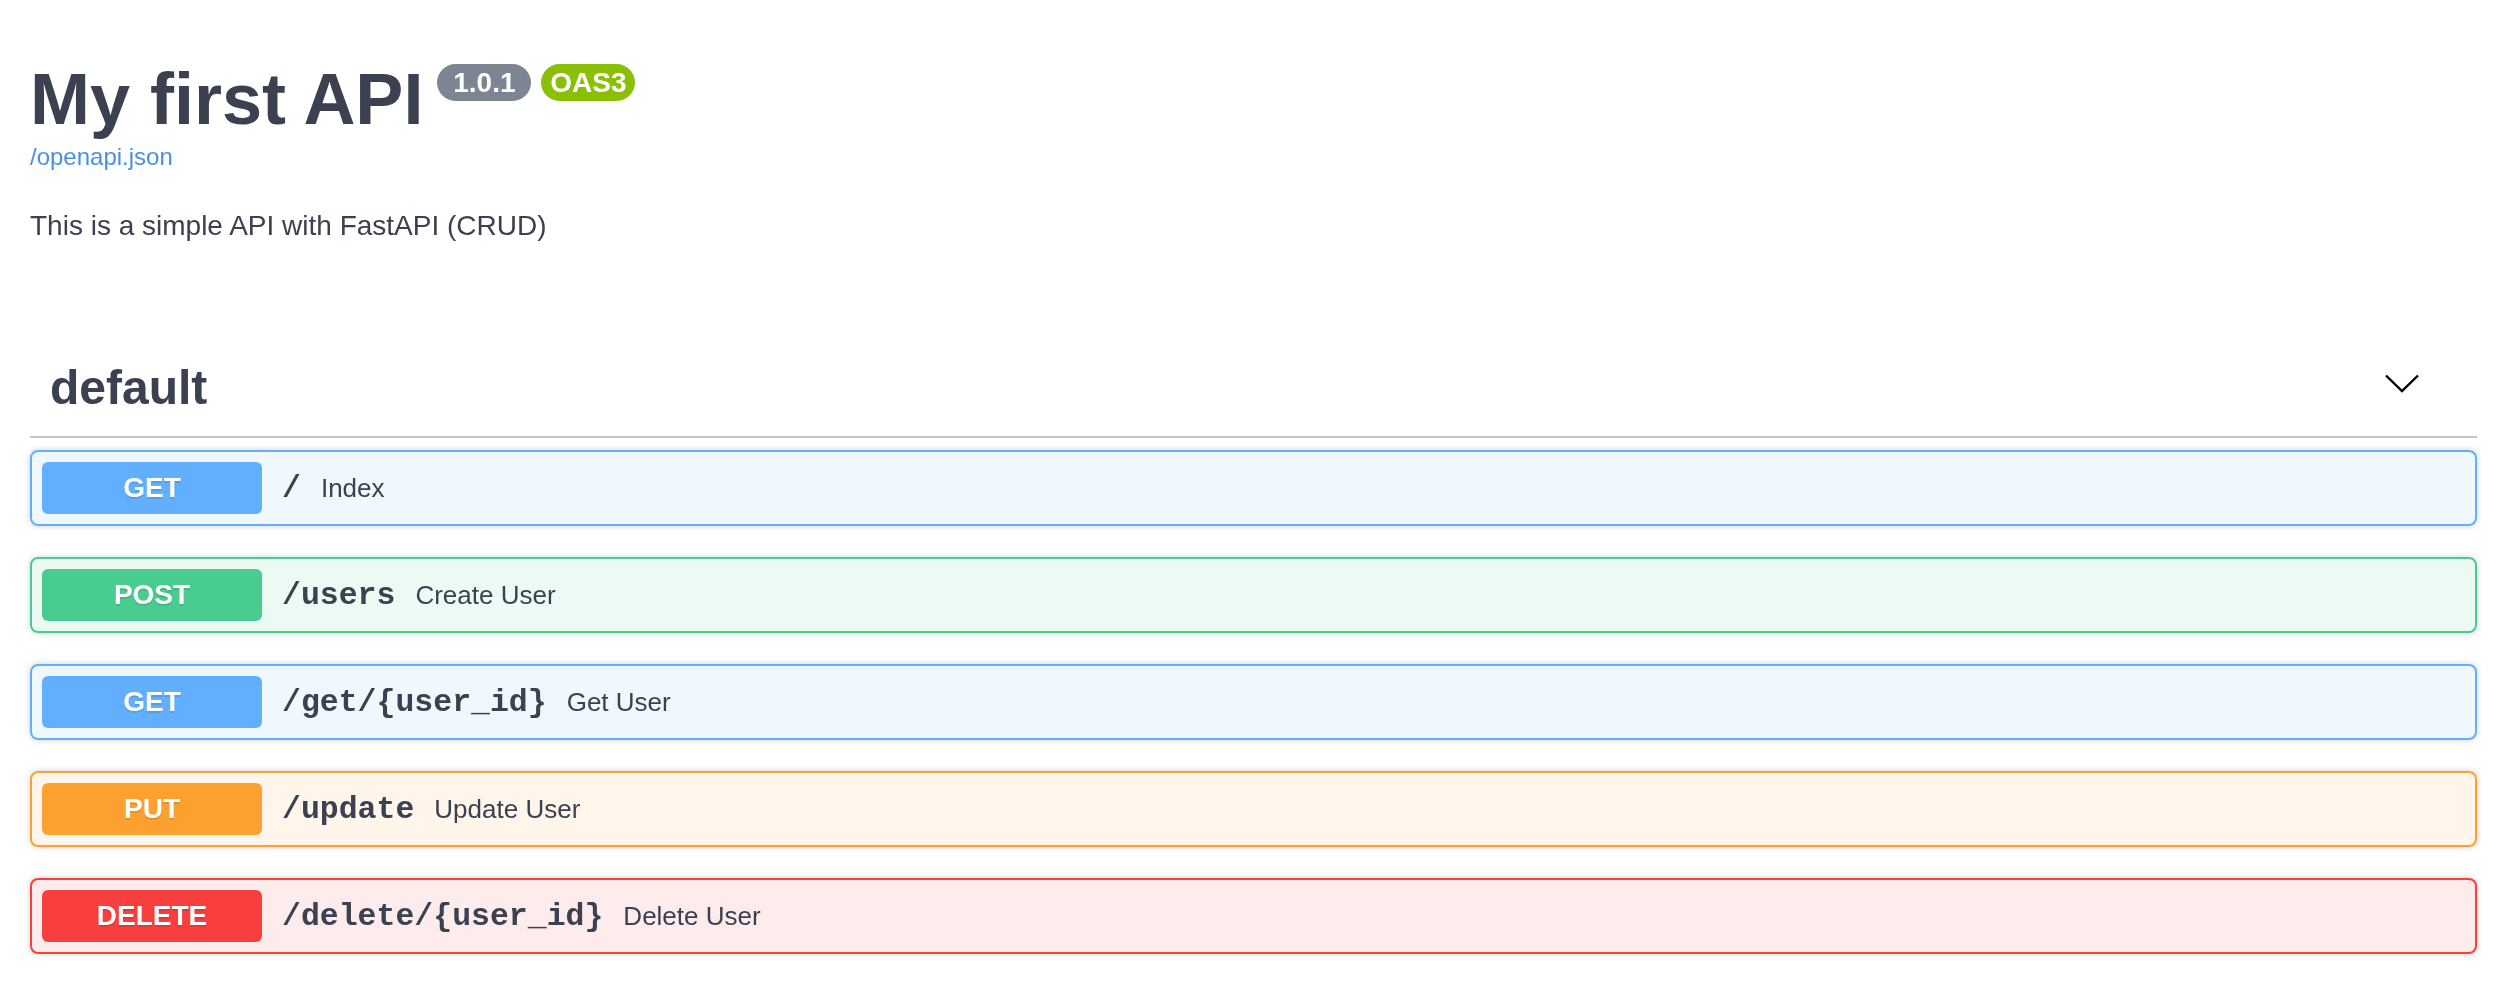 The height and width of the screenshot is (1002, 2508). I want to click on method-badge: DELETE, so click(152, 916).